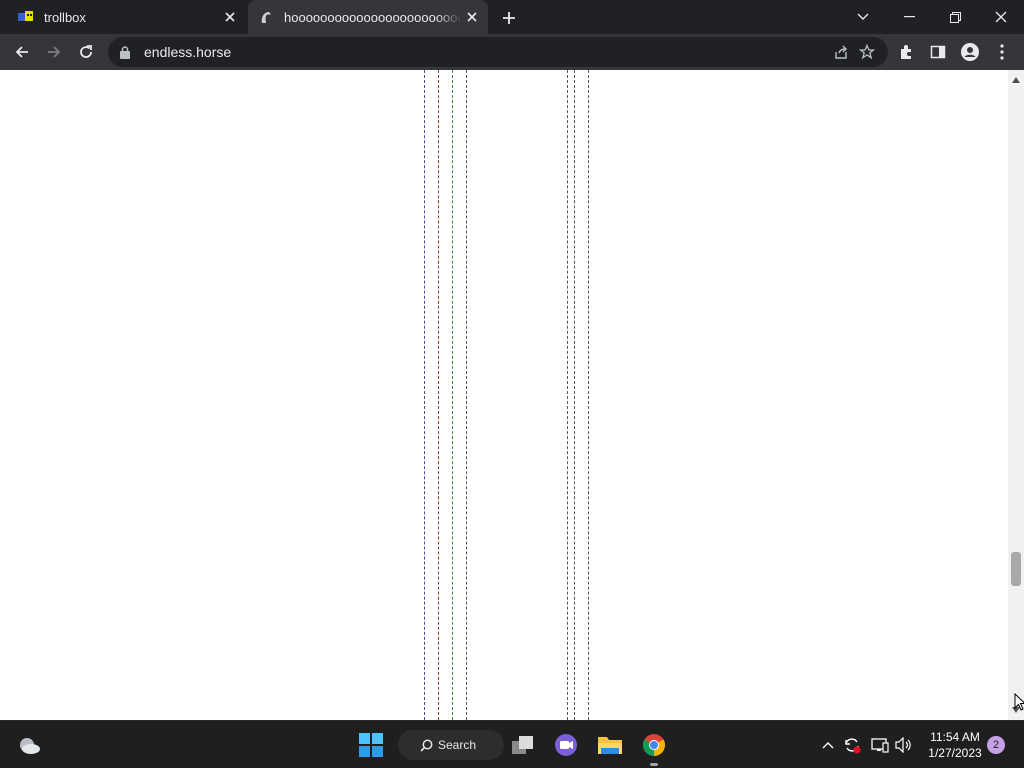 The image size is (1024, 768). Describe the element at coordinates (852, 745) in the screenshot. I see `sync-icon` at that location.